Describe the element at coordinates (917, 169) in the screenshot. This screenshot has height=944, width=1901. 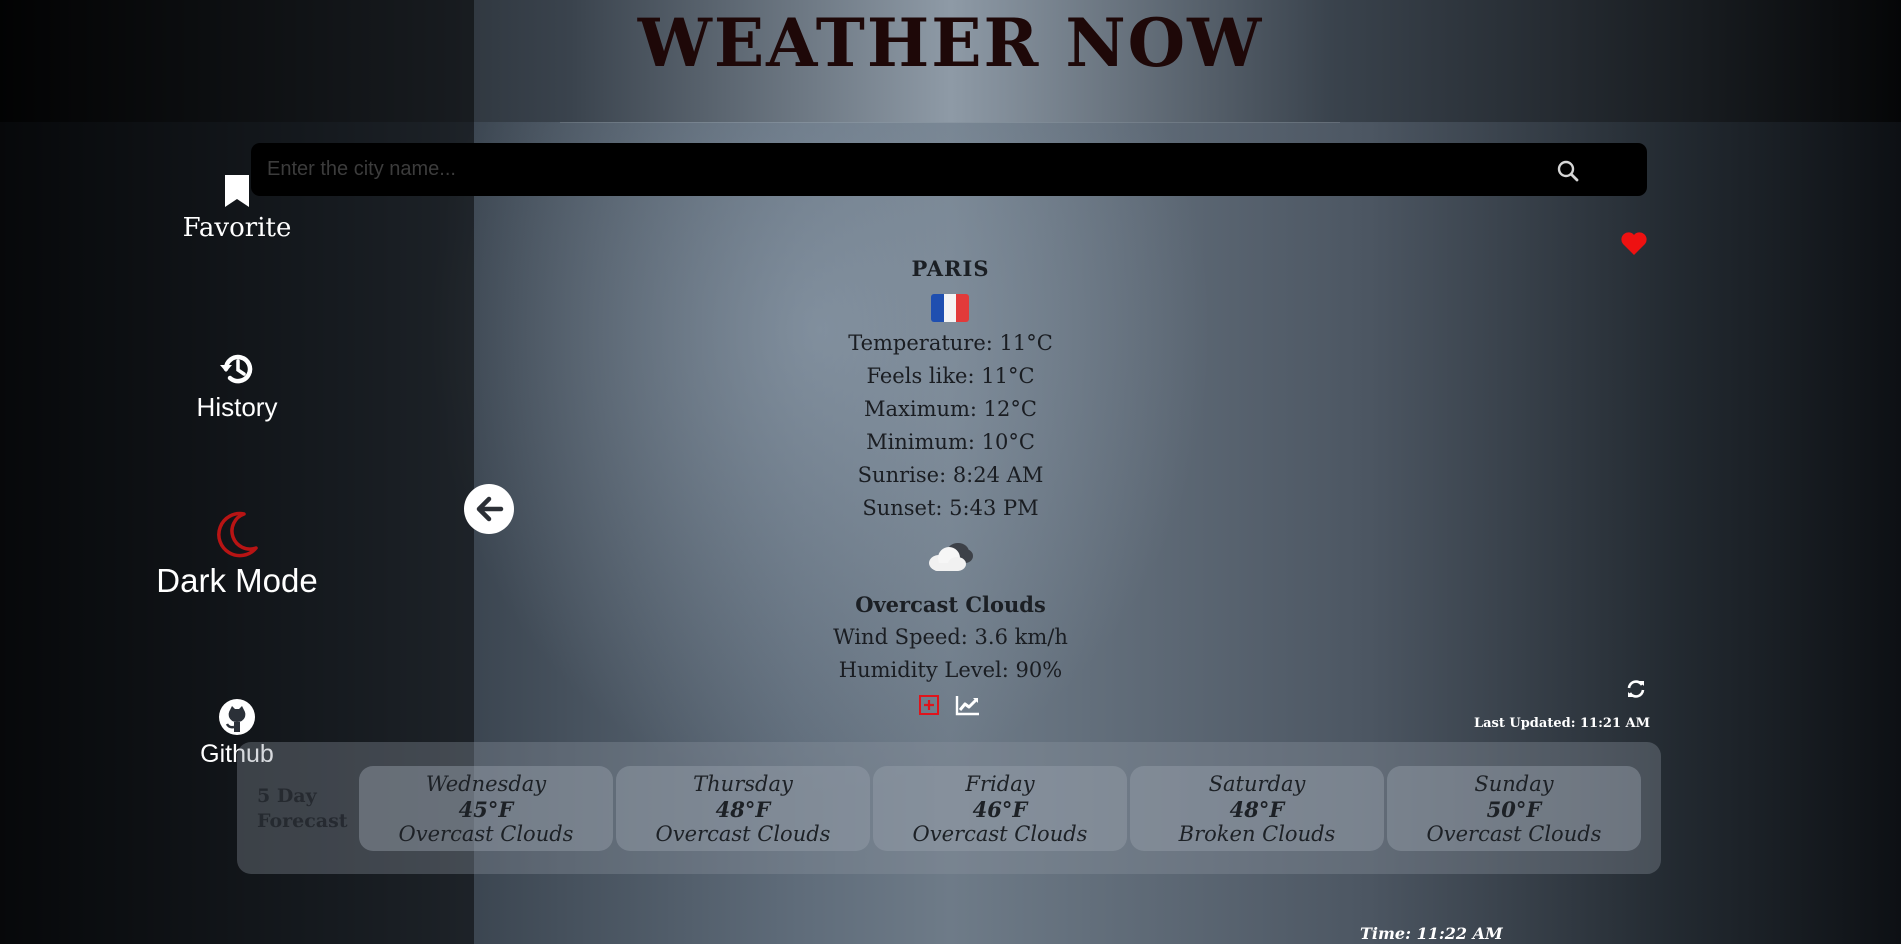
I see `search-input` at that location.